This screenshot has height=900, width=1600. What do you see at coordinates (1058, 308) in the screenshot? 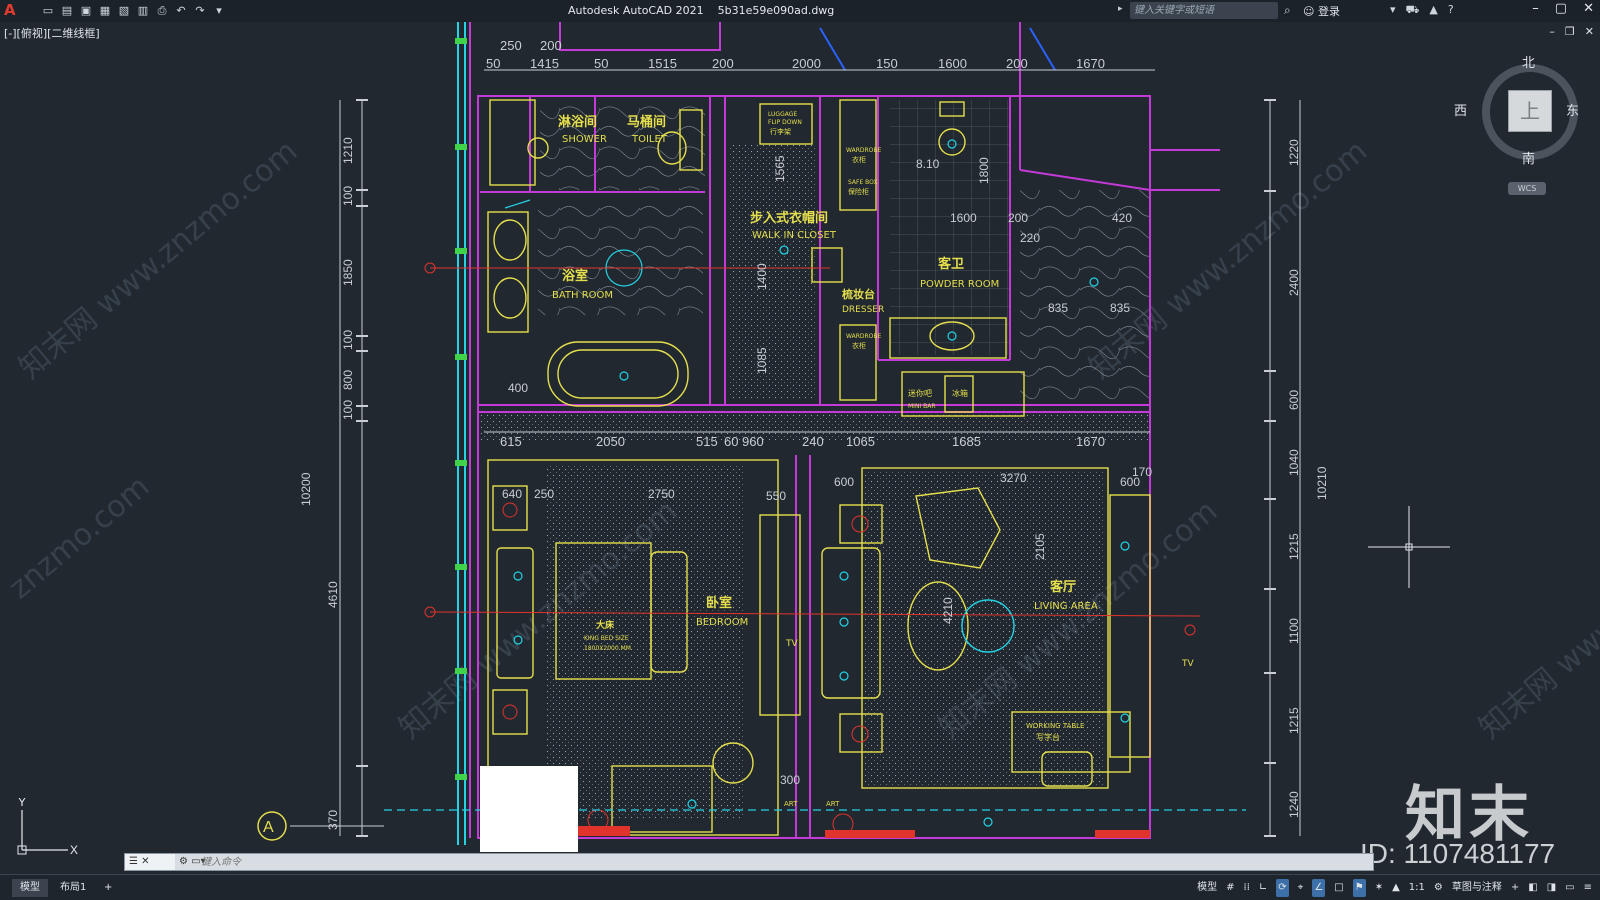
I see `dim-misc-835a: 835` at bounding box center [1058, 308].